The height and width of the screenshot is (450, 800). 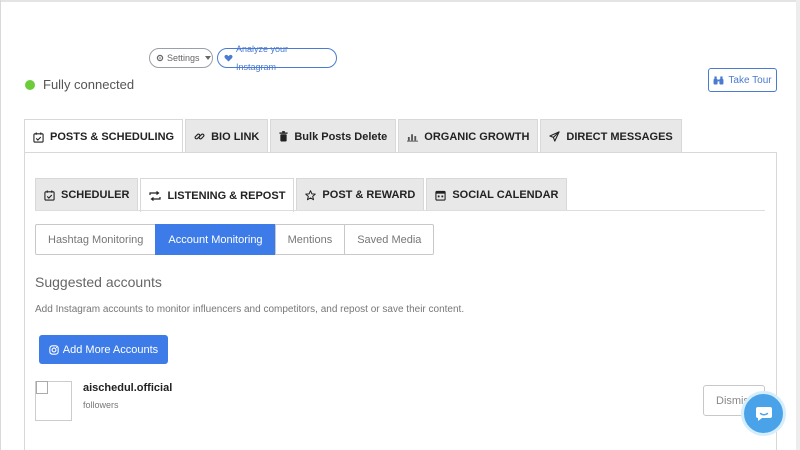 What do you see at coordinates (160, 58) in the screenshot?
I see `gear-icon` at bounding box center [160, 58].